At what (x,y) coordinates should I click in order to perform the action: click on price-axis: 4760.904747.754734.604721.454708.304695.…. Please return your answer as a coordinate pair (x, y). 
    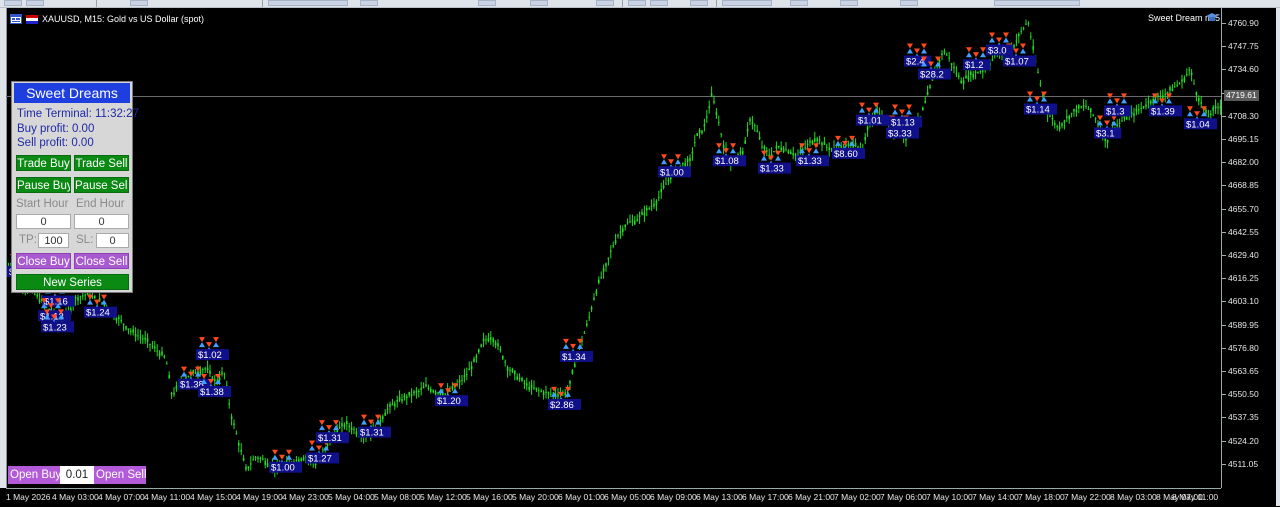
    Looking at the image, I should click on (1249, 248).